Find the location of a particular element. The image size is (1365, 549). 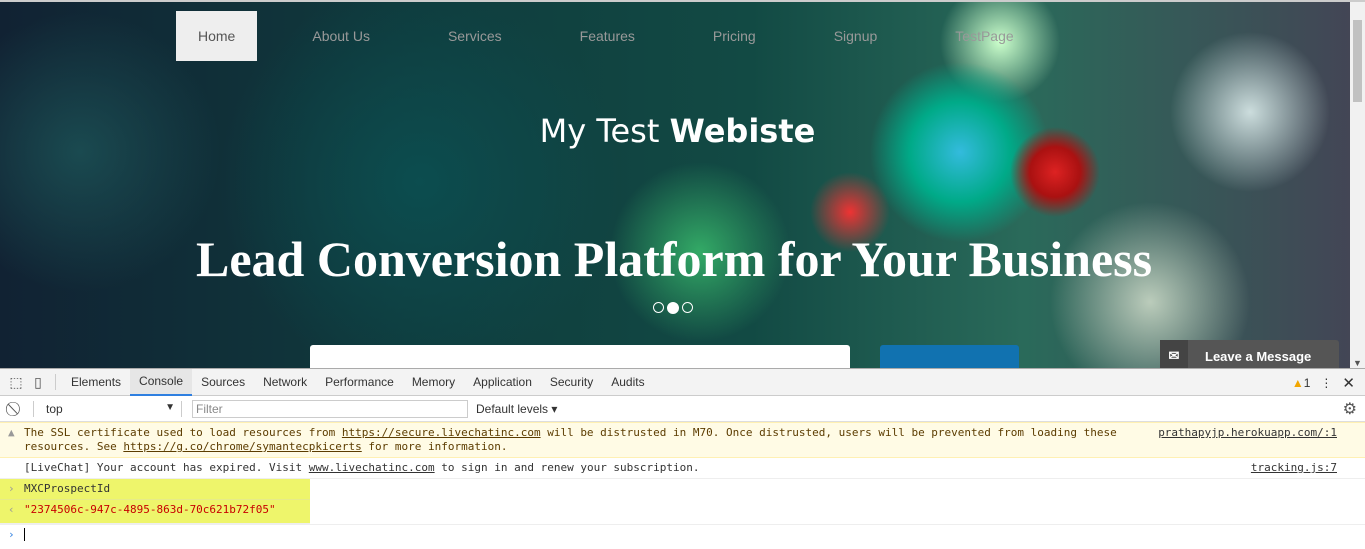

leave-message-button: ✉ Leave a Message is located at coordinates (1249, 354).